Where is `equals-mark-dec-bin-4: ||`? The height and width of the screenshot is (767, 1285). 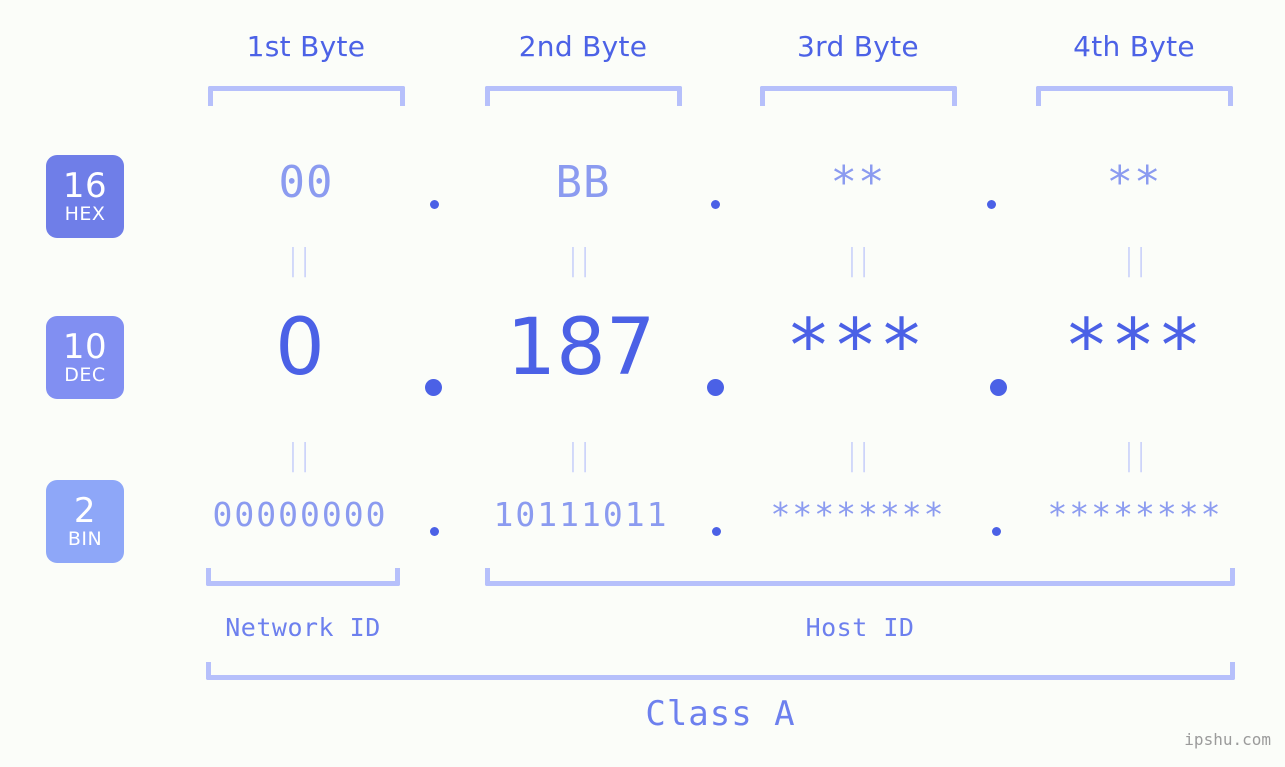
equals-mark-dec-bin-4: || is located at coordinates (1136, 455).